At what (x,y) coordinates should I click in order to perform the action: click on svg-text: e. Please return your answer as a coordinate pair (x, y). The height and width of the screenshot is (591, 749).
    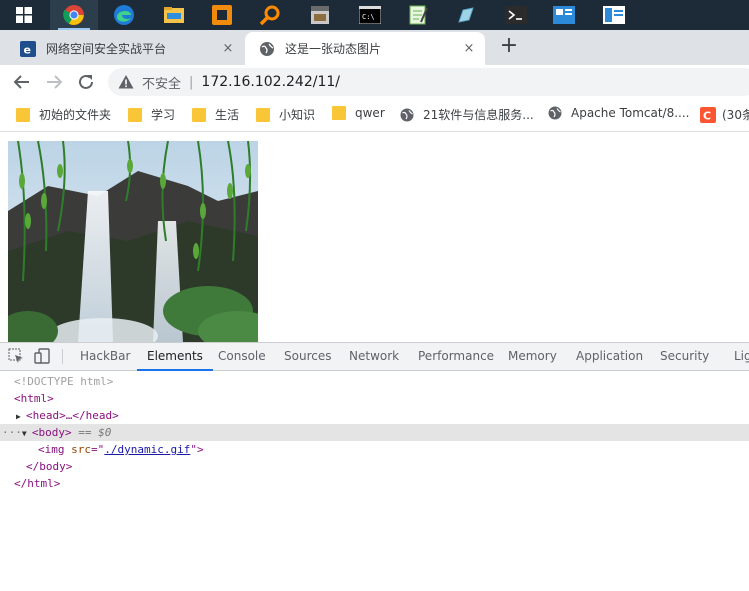
    Looking at the image, I should click on (27, 49).